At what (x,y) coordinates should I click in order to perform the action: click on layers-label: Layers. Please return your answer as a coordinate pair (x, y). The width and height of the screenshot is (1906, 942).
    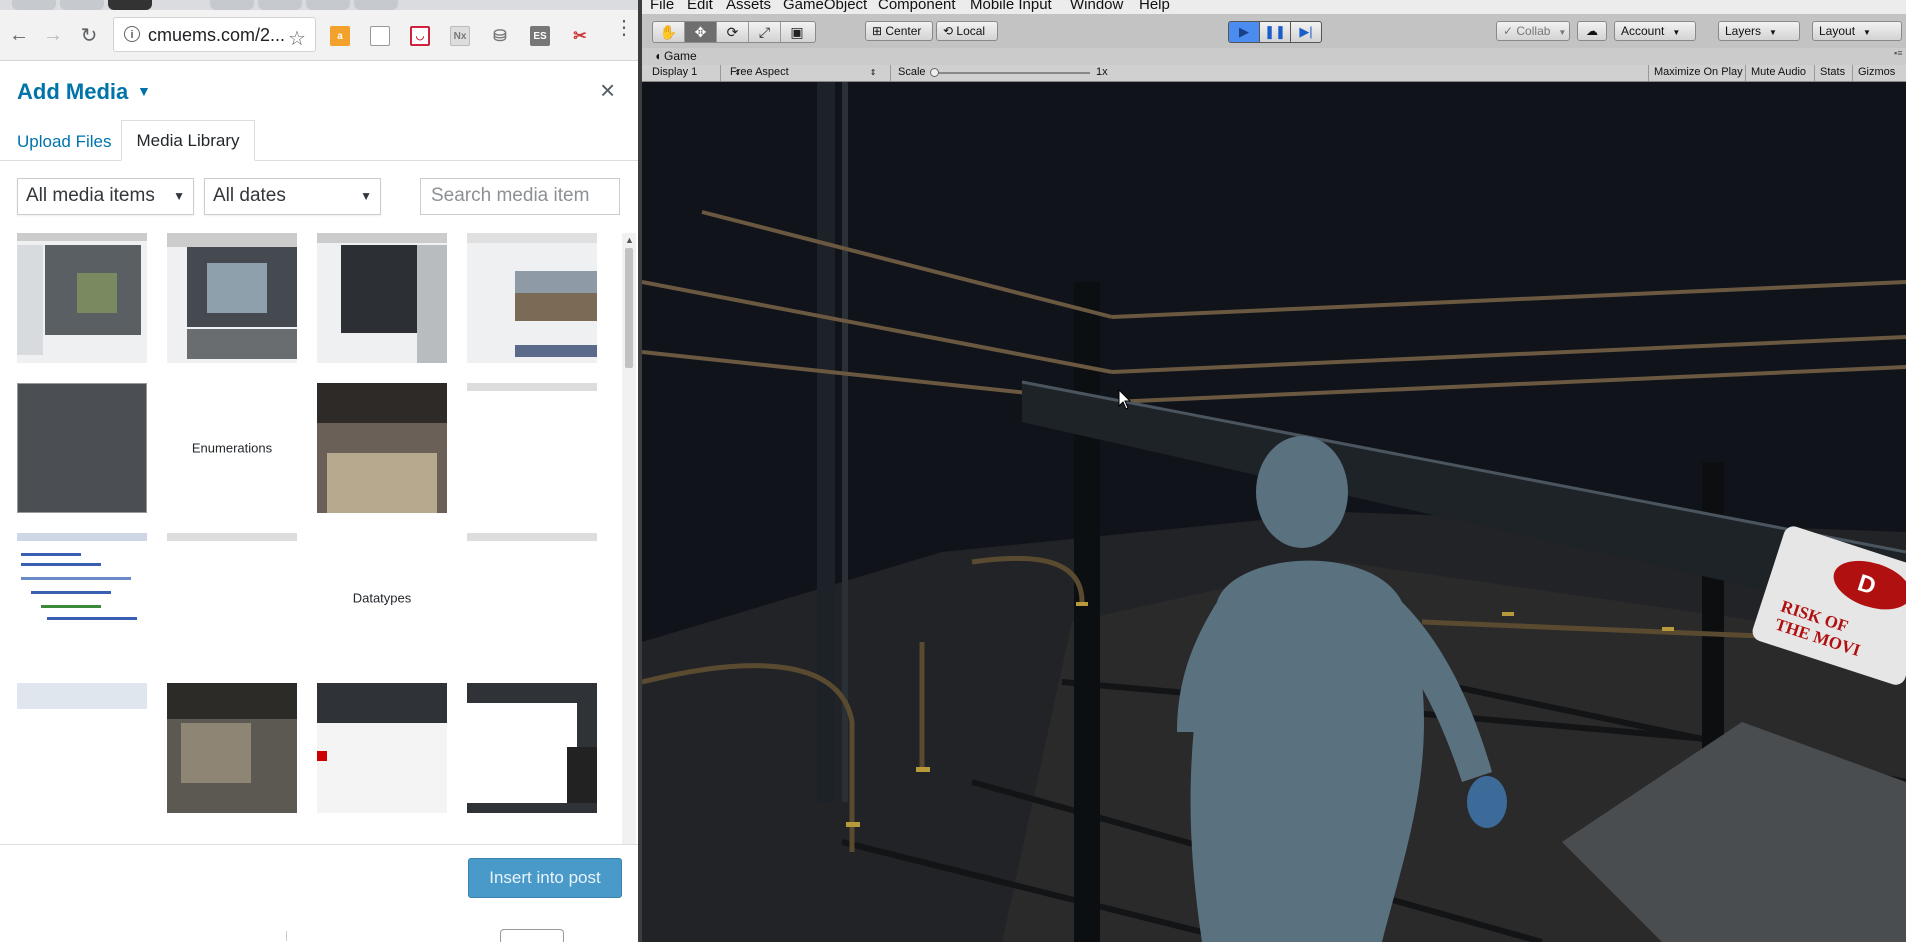
    Looking at the image, I should click on (1743, 31).